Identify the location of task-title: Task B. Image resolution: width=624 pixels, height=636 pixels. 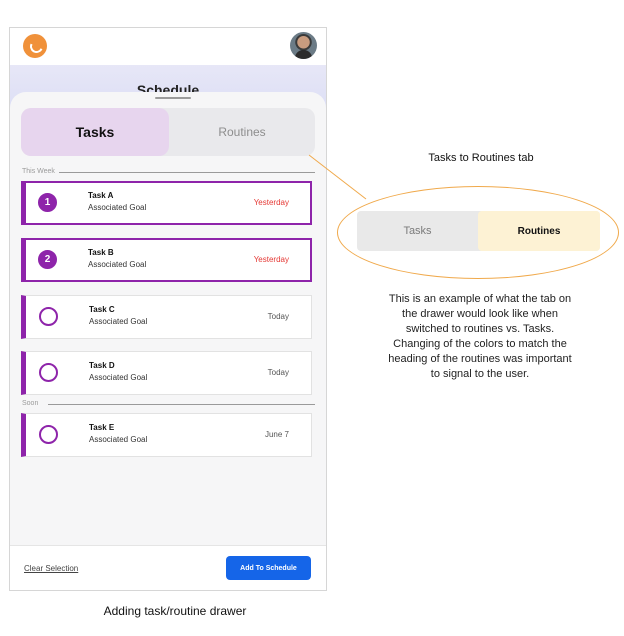
(101, 252).